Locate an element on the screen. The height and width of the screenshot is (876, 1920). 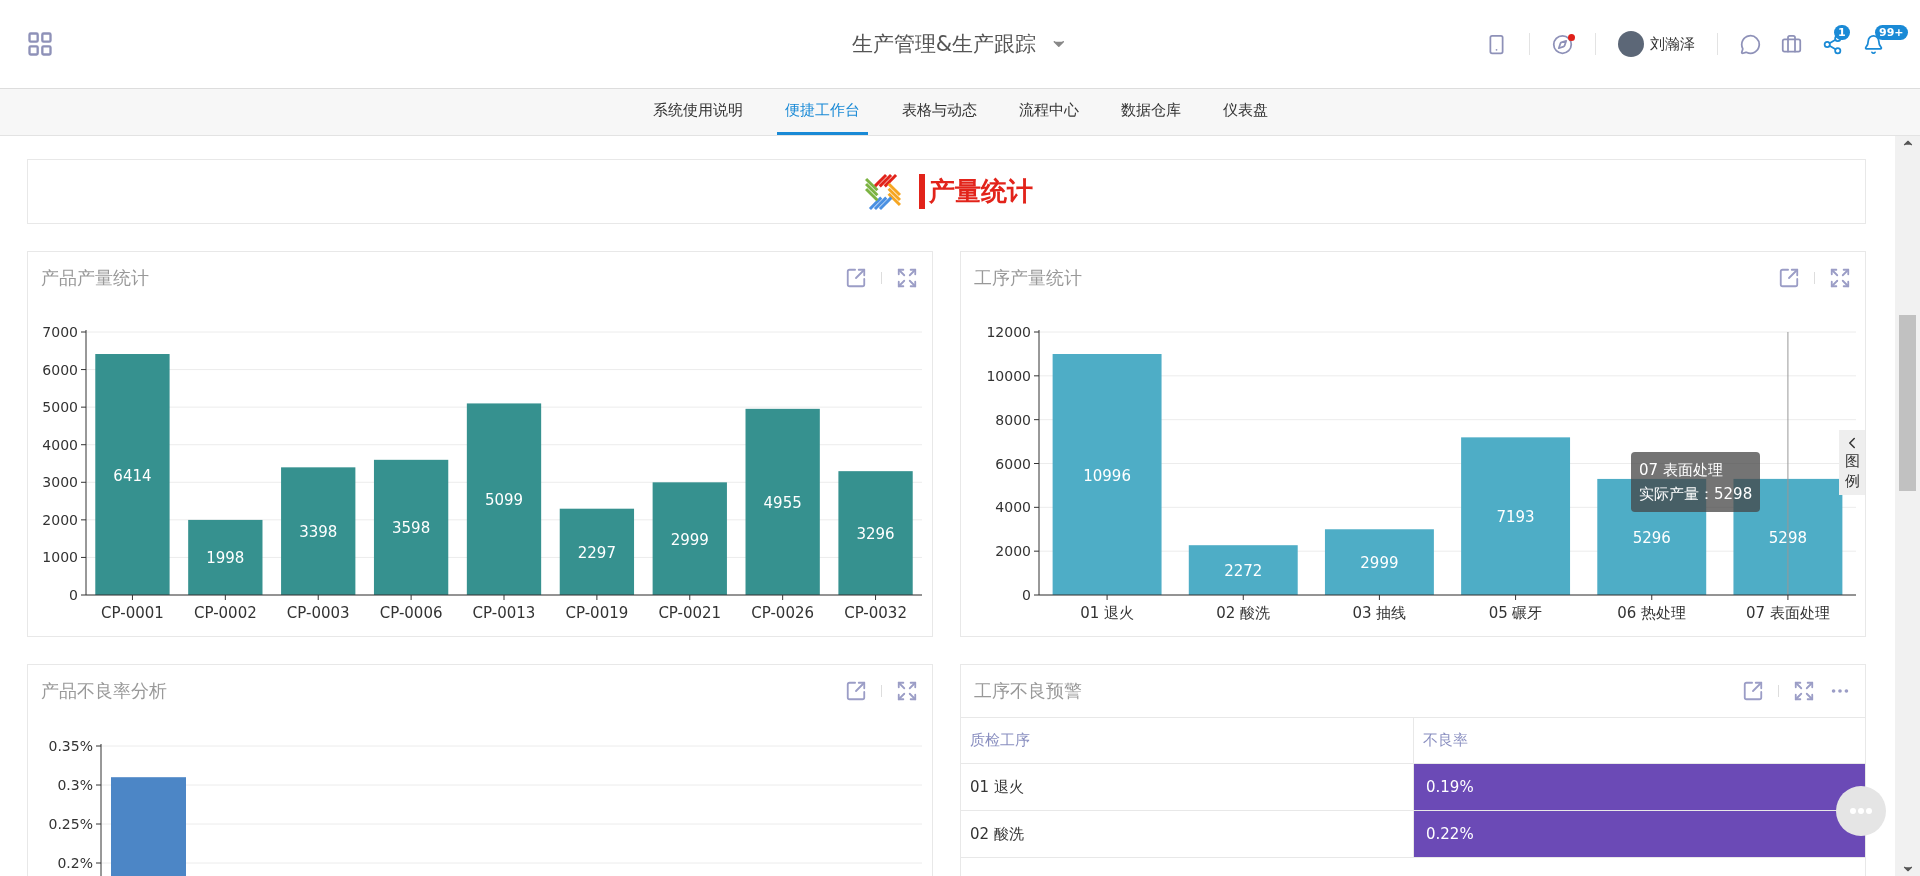
axis-tick-label: 10000 is located at coordinates (1008, 375).